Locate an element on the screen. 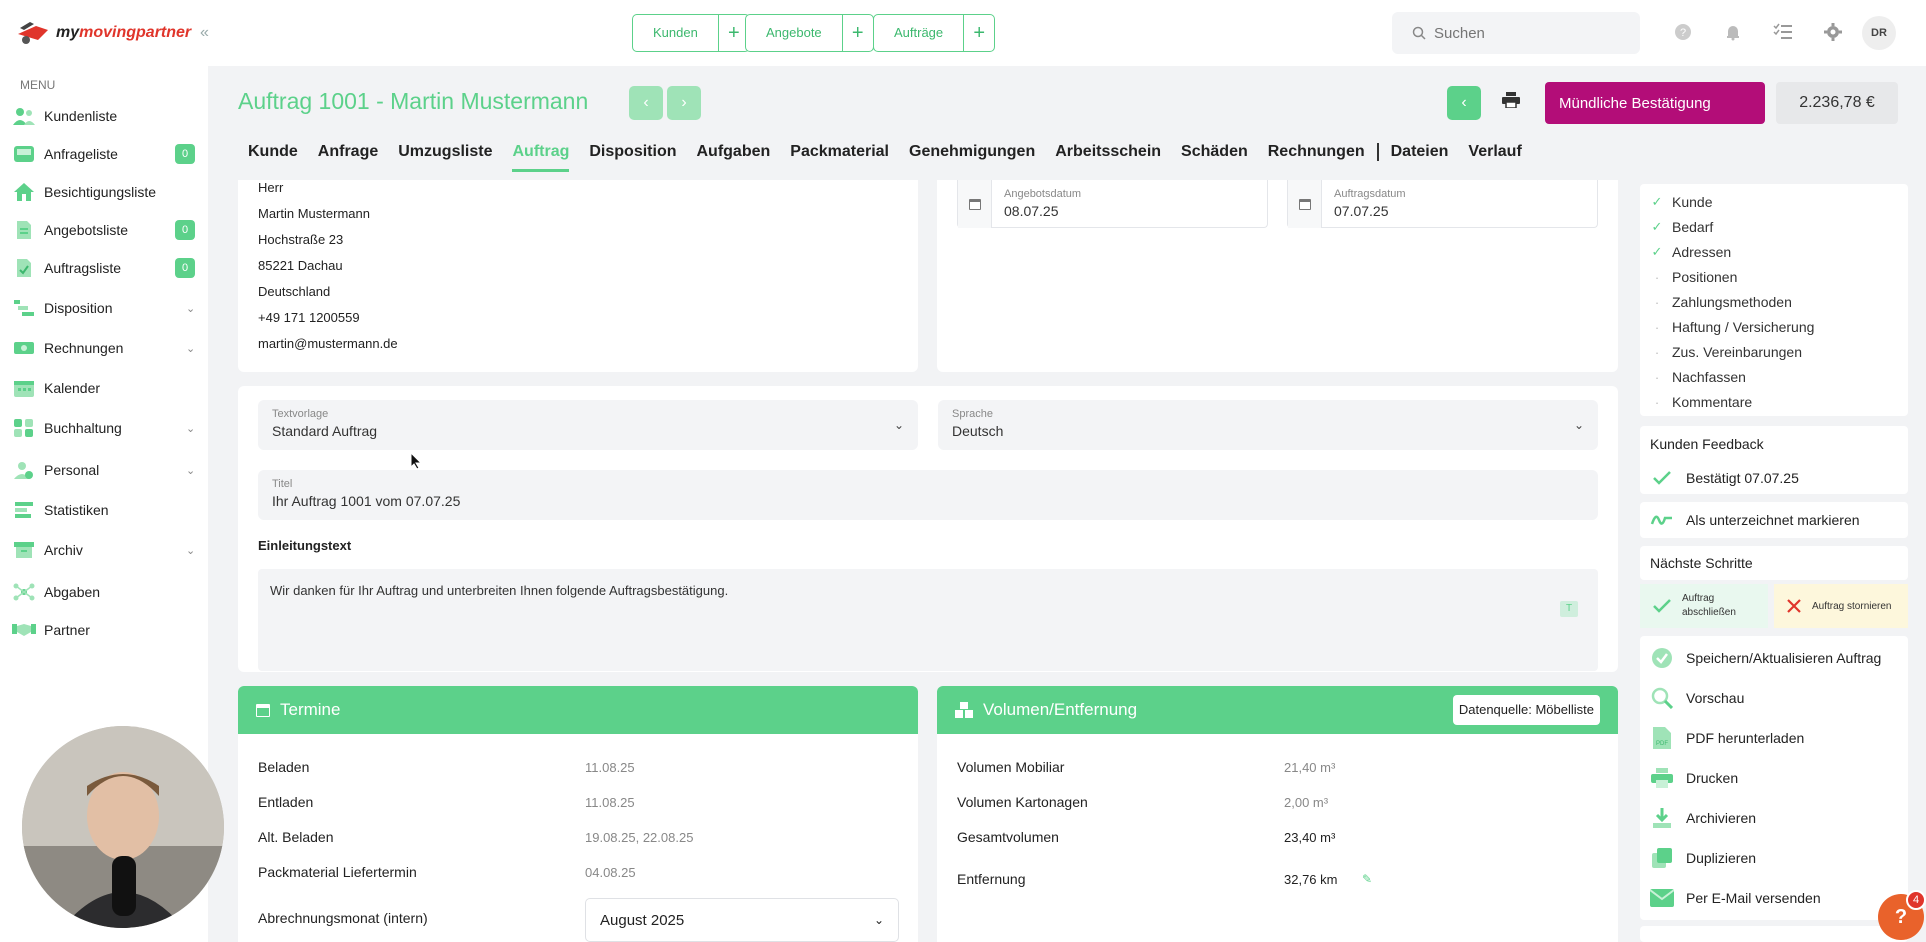 This screenshot has height=942, width=1926. search-box is located at coordinates (1516, 33).